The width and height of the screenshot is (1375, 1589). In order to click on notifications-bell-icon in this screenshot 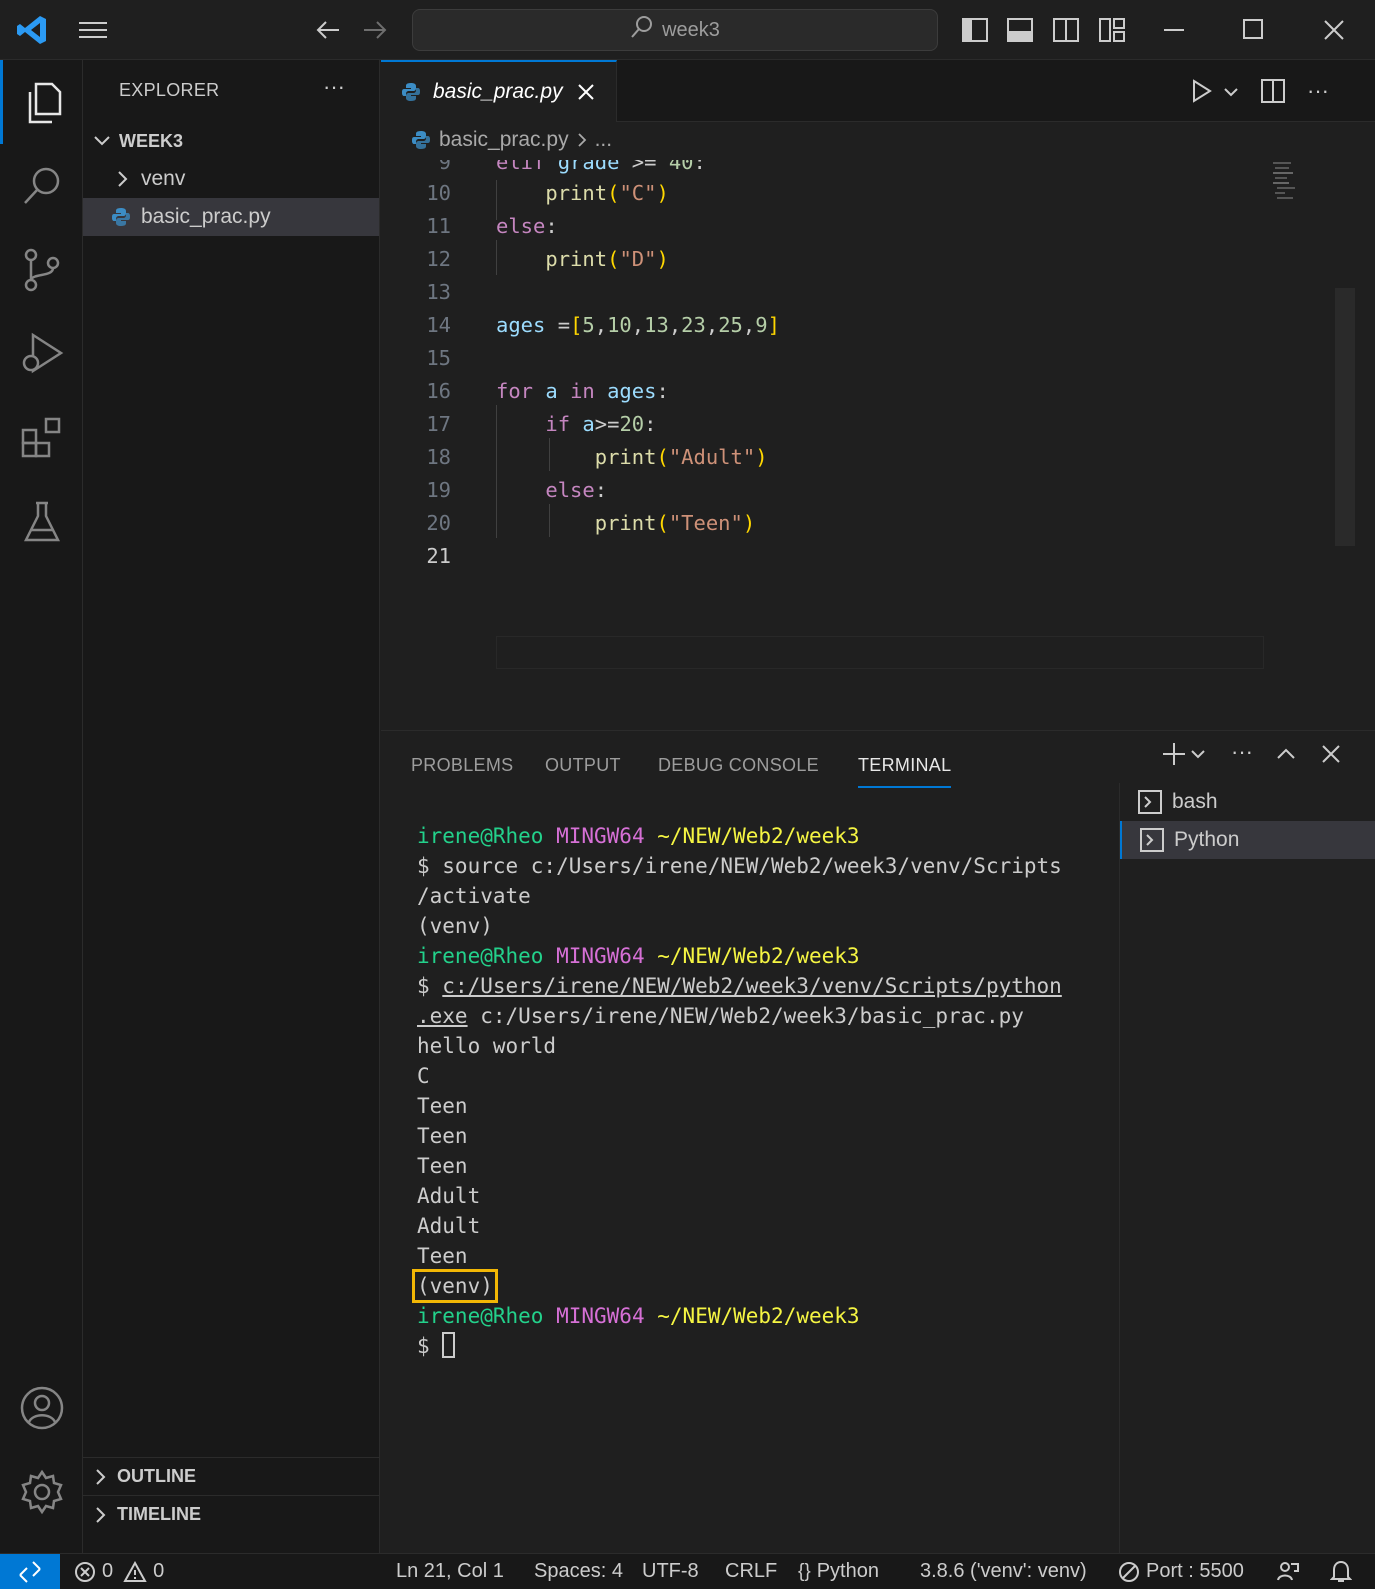, I will do `click(1341, 1572)`.